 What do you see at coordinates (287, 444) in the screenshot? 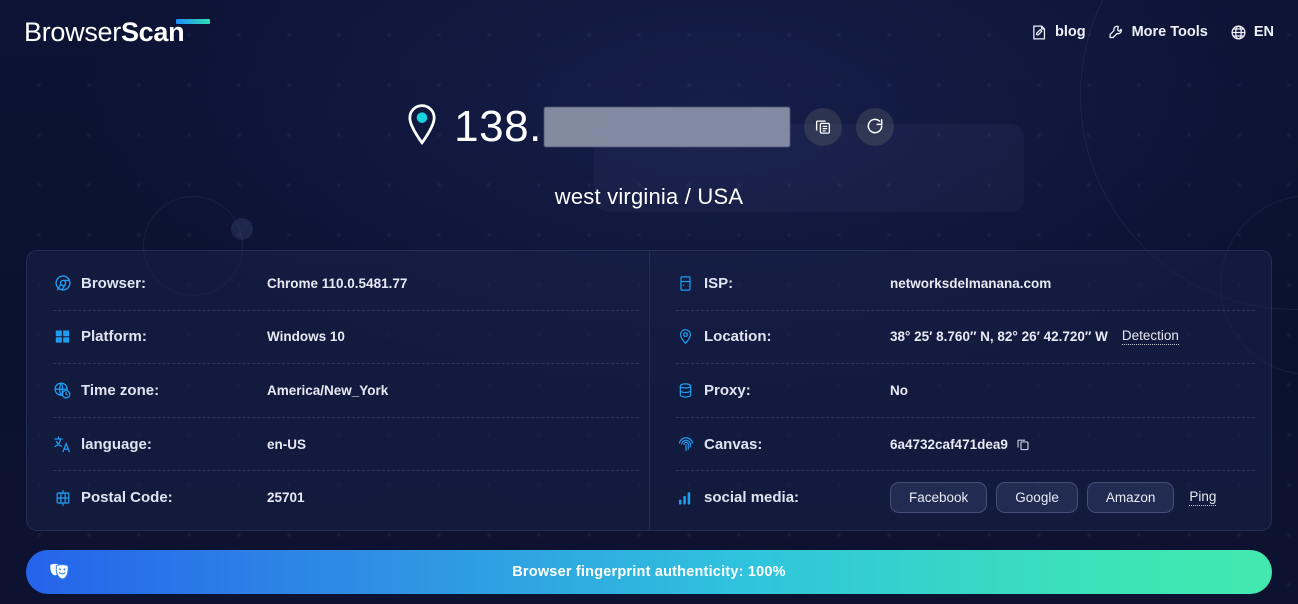
I see `info-value-language: en-US` at bounding box center [287, 444].